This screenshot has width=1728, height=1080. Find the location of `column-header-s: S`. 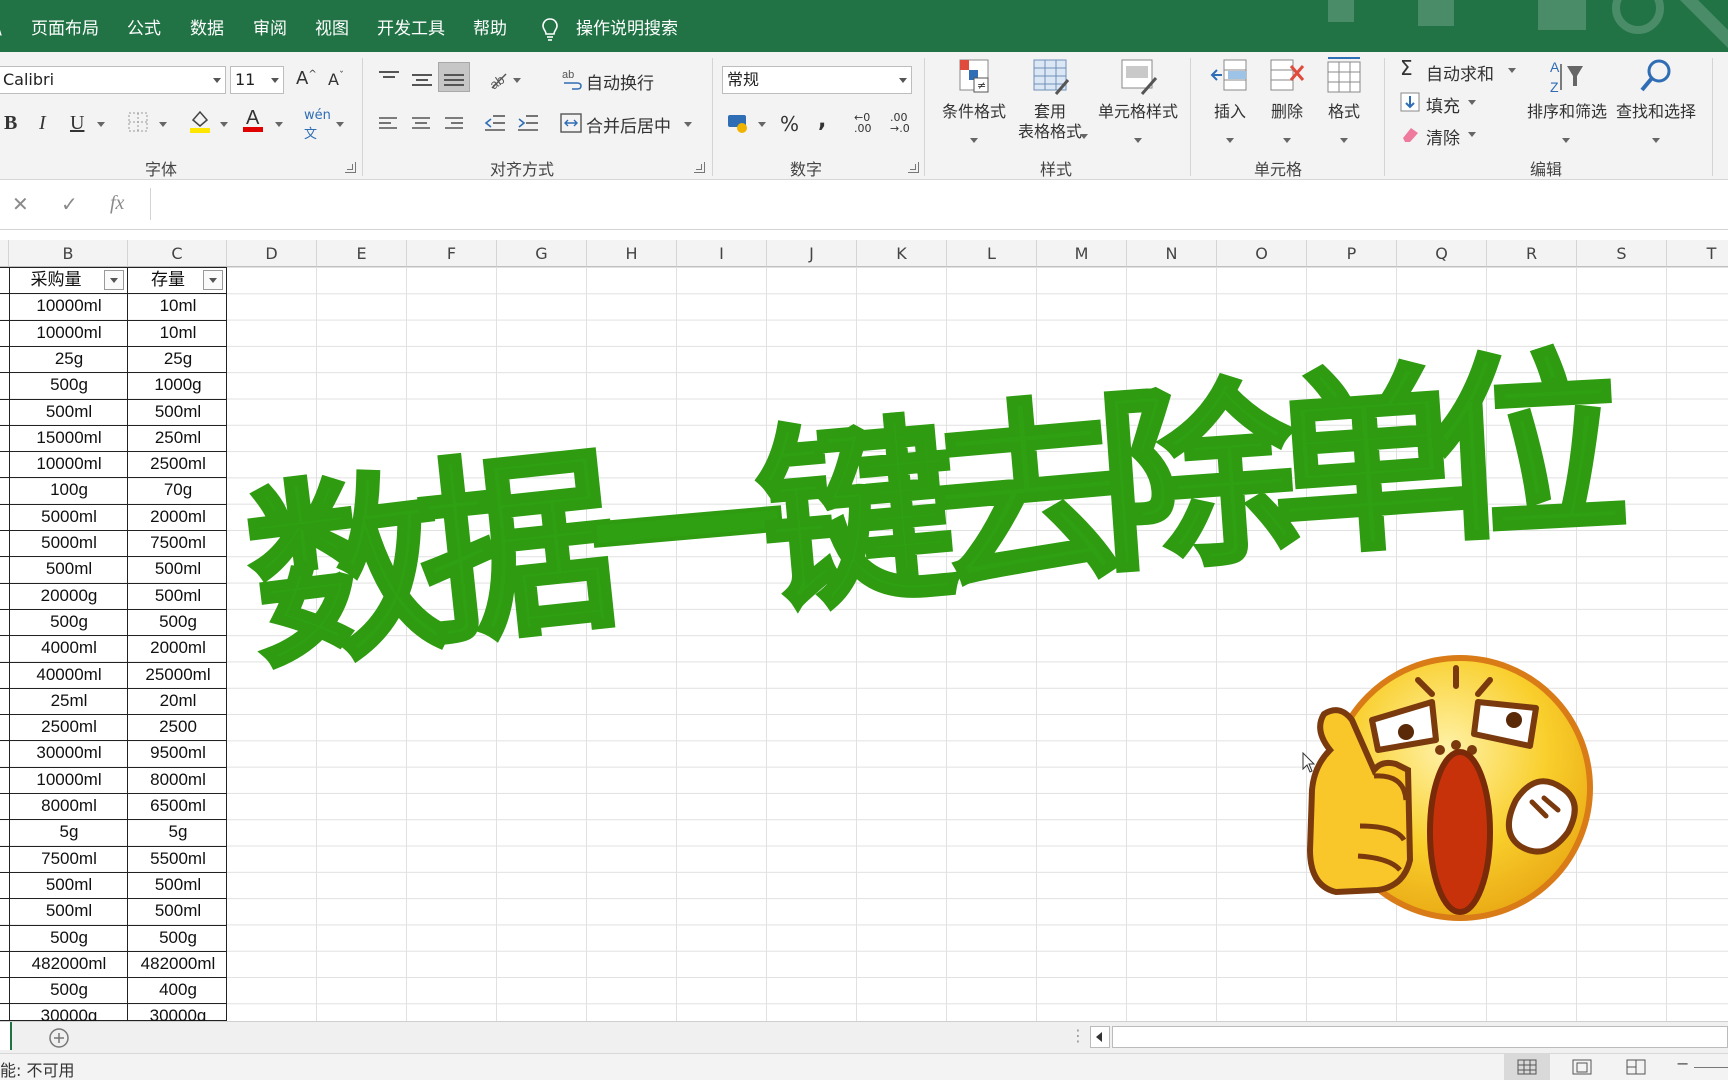

column-header-s: S is located at coordinates (1622, 253).